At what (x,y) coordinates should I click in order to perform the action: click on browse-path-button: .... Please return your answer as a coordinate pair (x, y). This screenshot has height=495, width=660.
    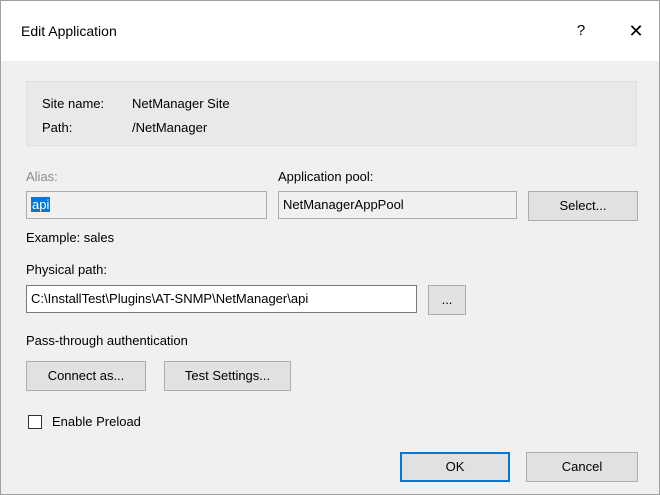
    Looking at the image, I should click on (447, 300).